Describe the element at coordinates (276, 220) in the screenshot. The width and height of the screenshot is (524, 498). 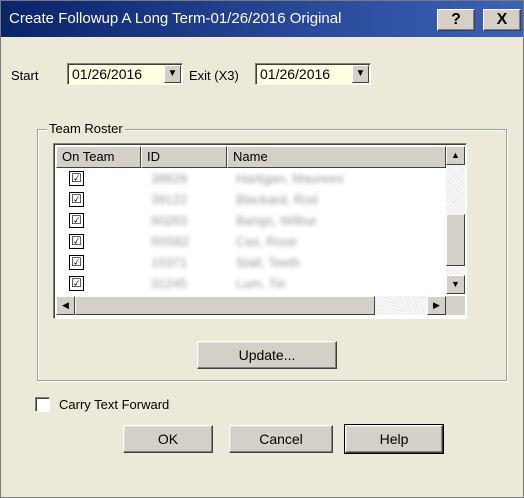
I see `row-name: Bangs, Wilbur` at that location.